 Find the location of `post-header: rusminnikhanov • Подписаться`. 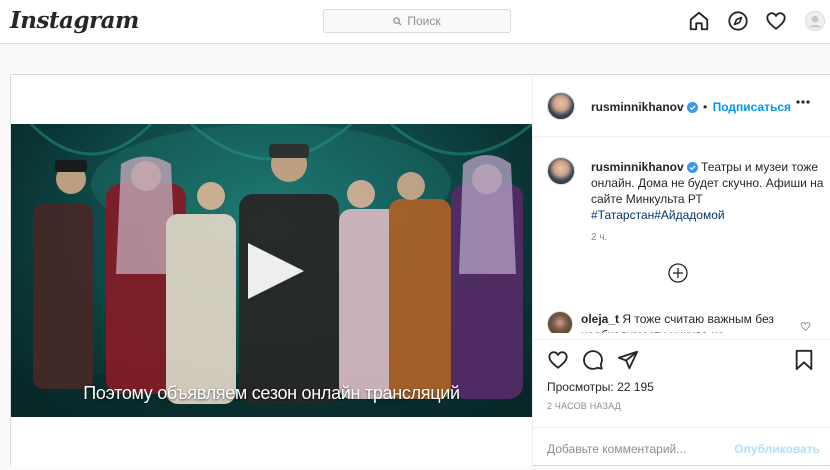

post-header: rusminnikhanov • Подписаться is located at coordinates (681, 106).